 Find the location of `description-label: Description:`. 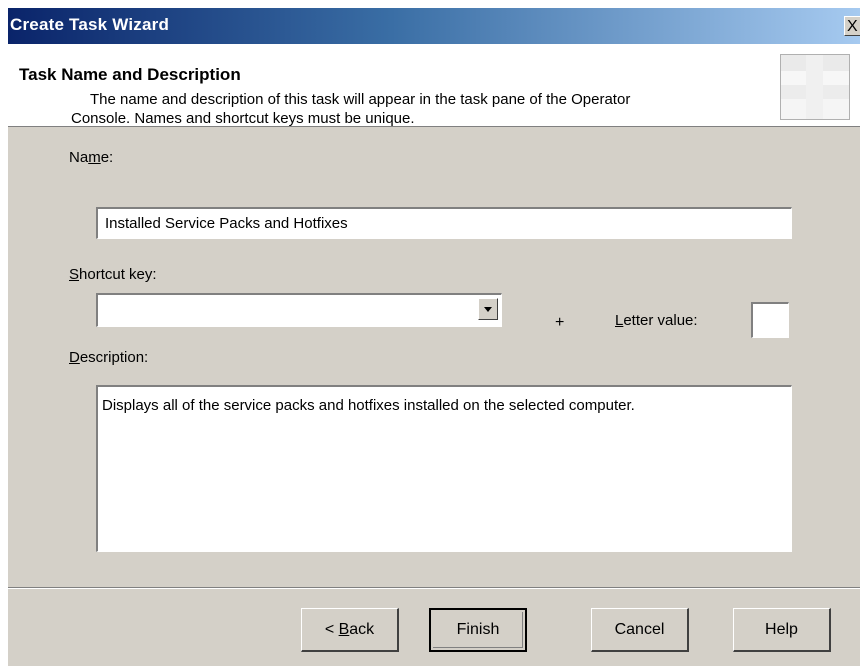

description-label: Description: is located at coordinates (109, 357).